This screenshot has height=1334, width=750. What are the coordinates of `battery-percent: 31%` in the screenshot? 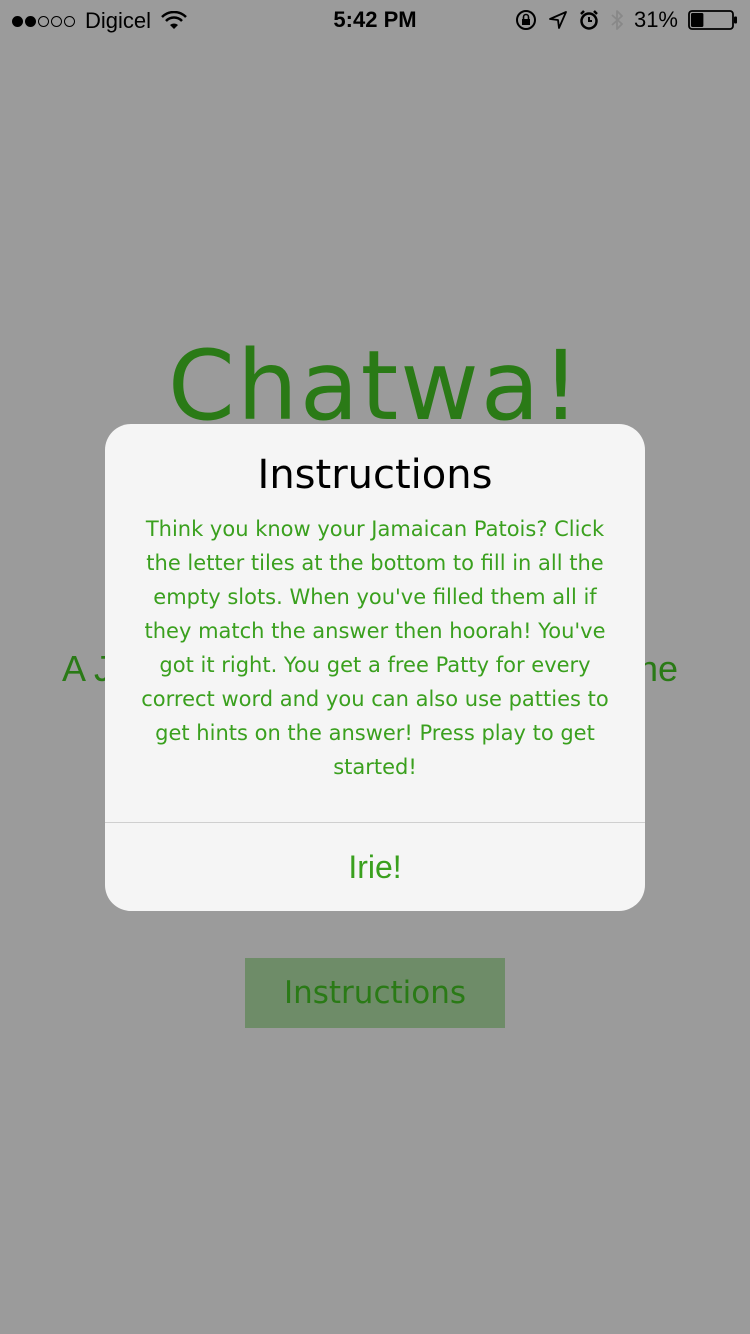 It's located at (655, 19).